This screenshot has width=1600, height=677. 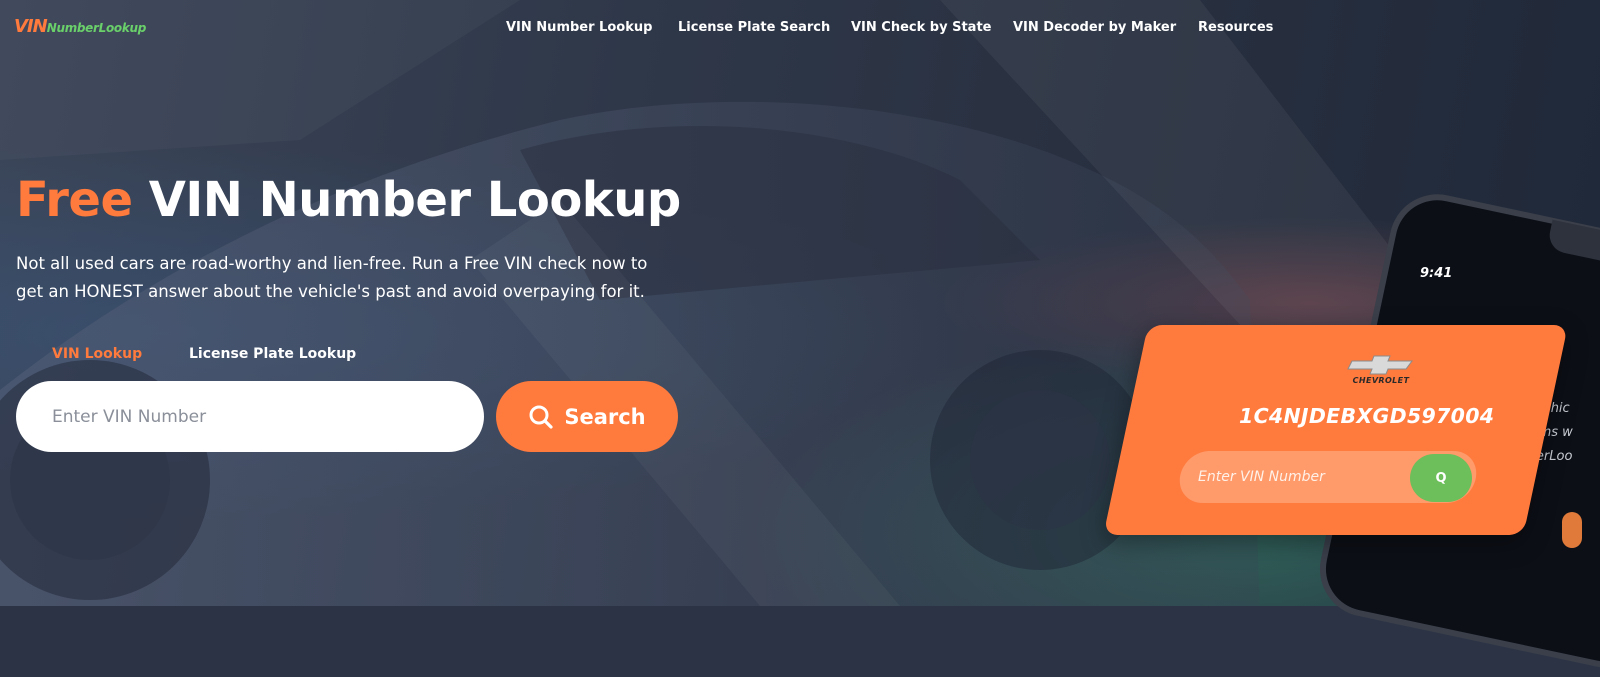 I want to click on page-title: Free VIN Number Lookup, so click(x=348, y=200).